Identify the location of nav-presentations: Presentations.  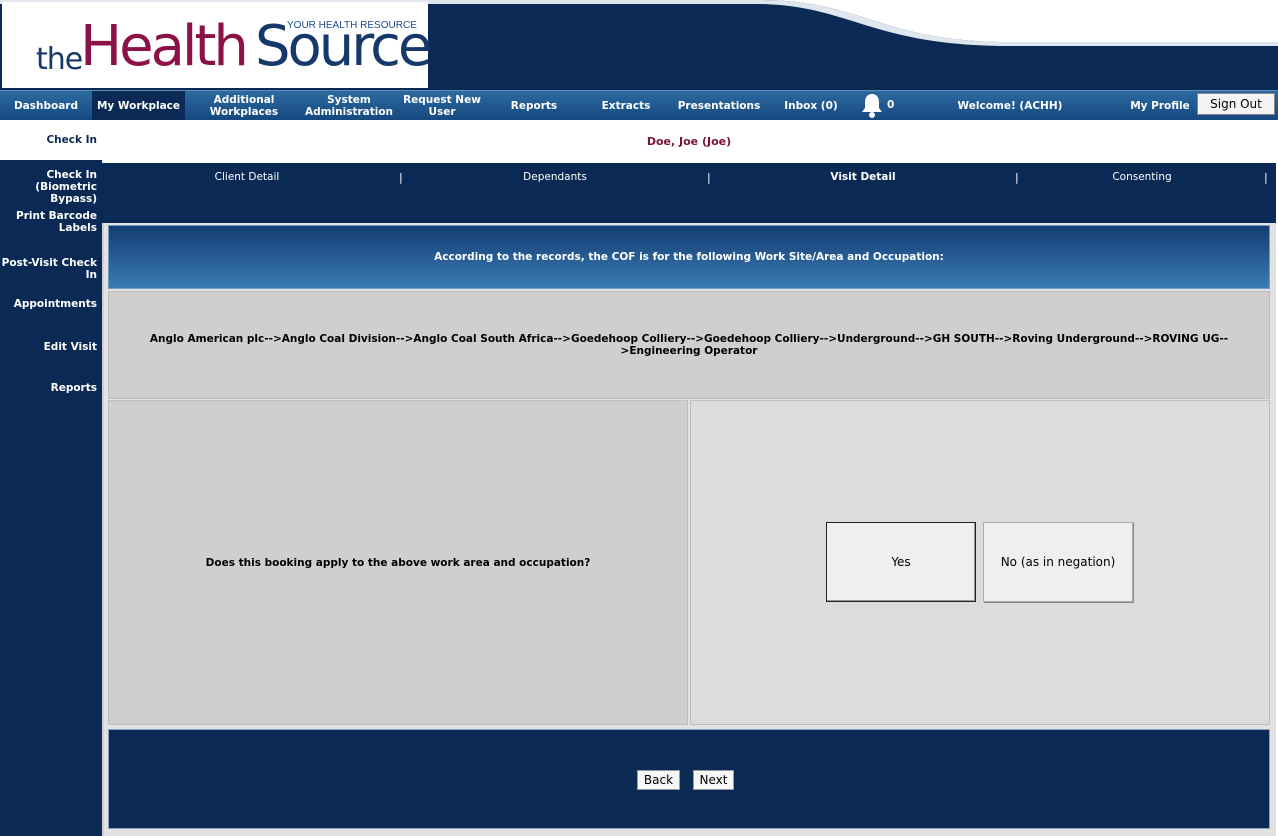
(719, 106).